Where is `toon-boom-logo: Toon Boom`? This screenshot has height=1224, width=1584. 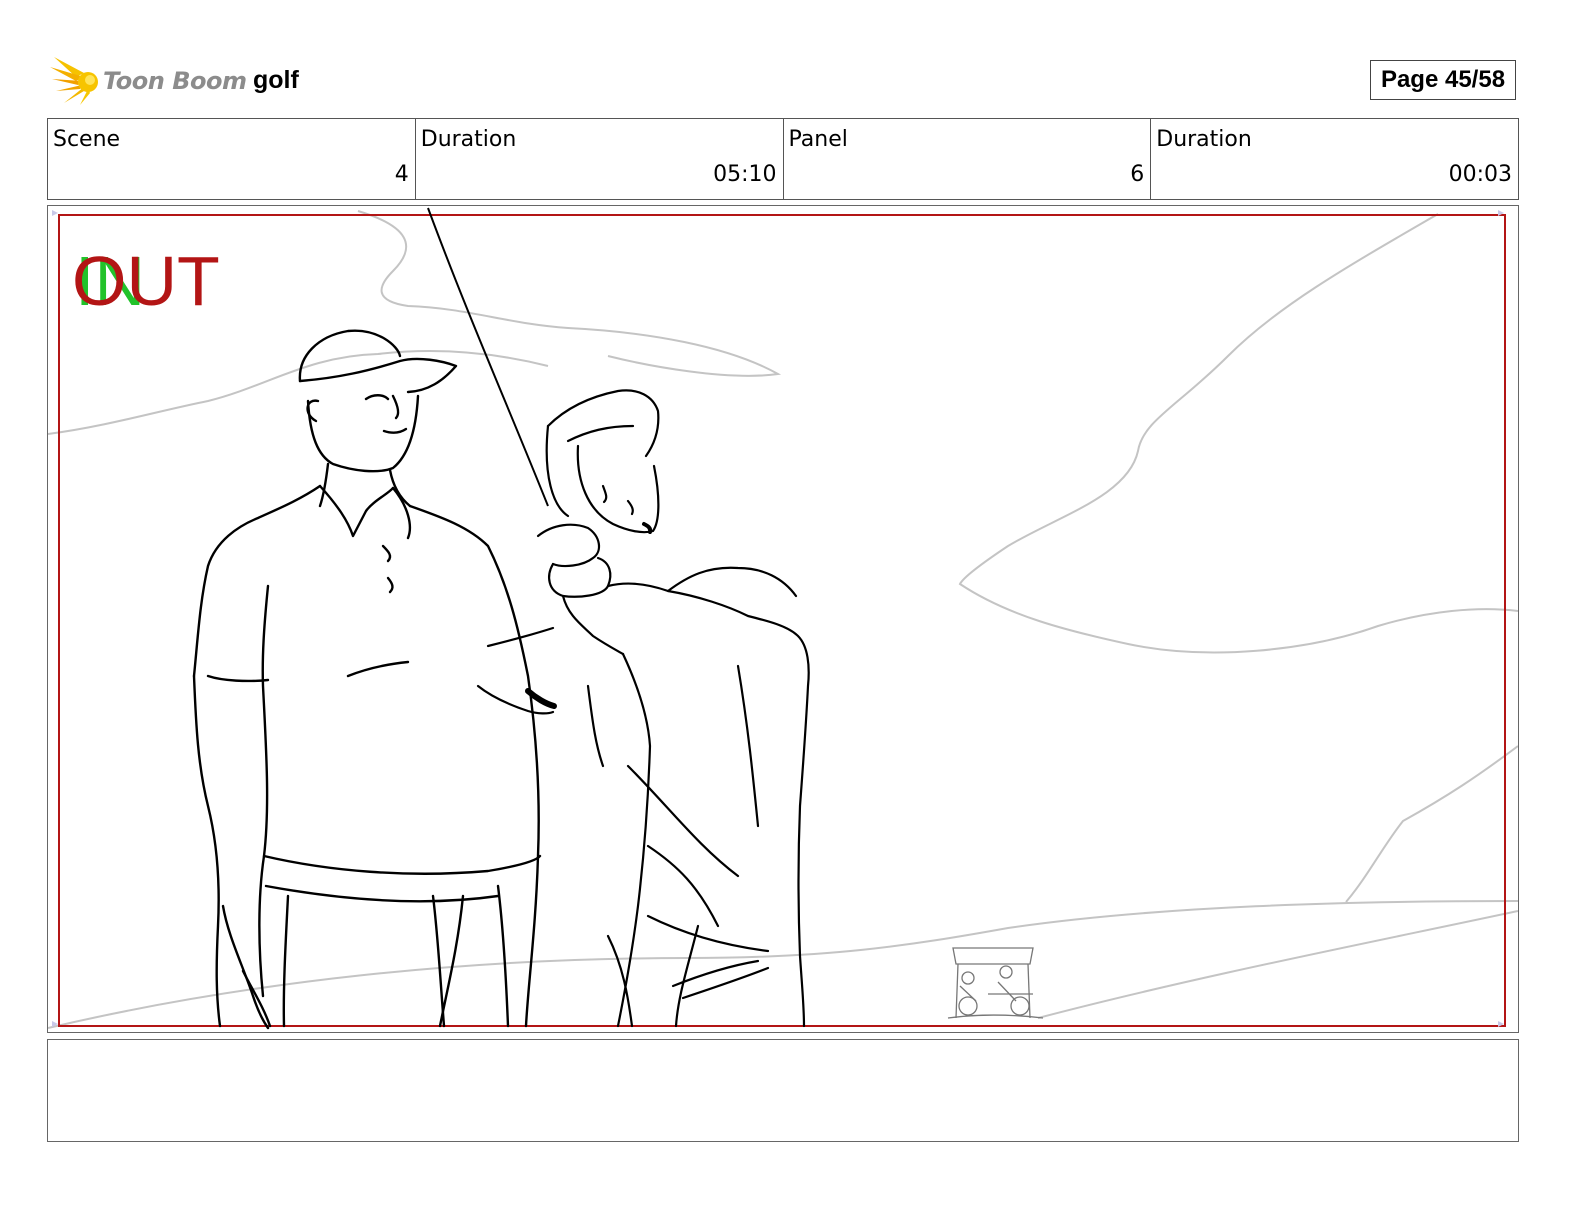
toon-boom-logo: Toon Boom is located at coordinates (148, 81).